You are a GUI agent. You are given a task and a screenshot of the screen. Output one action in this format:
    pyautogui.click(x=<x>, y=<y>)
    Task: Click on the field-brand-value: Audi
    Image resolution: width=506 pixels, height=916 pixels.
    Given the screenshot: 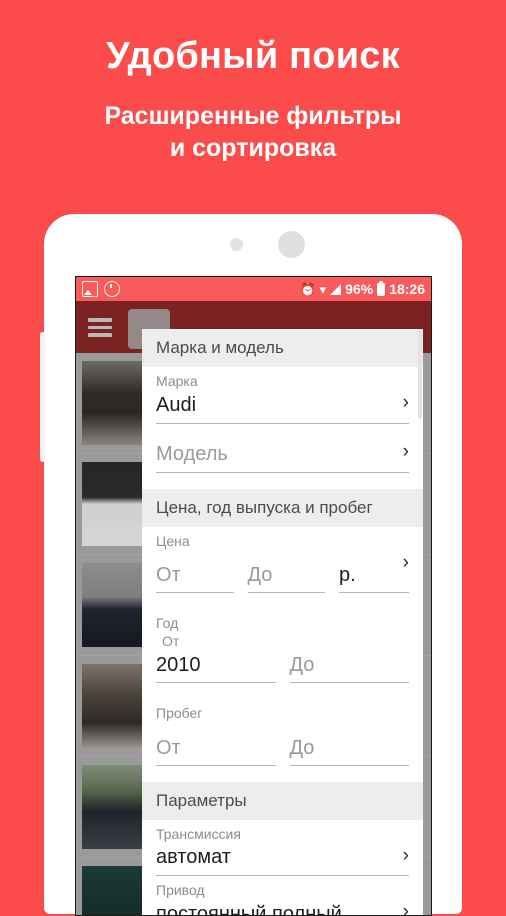 What is the action you would take?
    pyautogui.click(x=176, y=404)
    